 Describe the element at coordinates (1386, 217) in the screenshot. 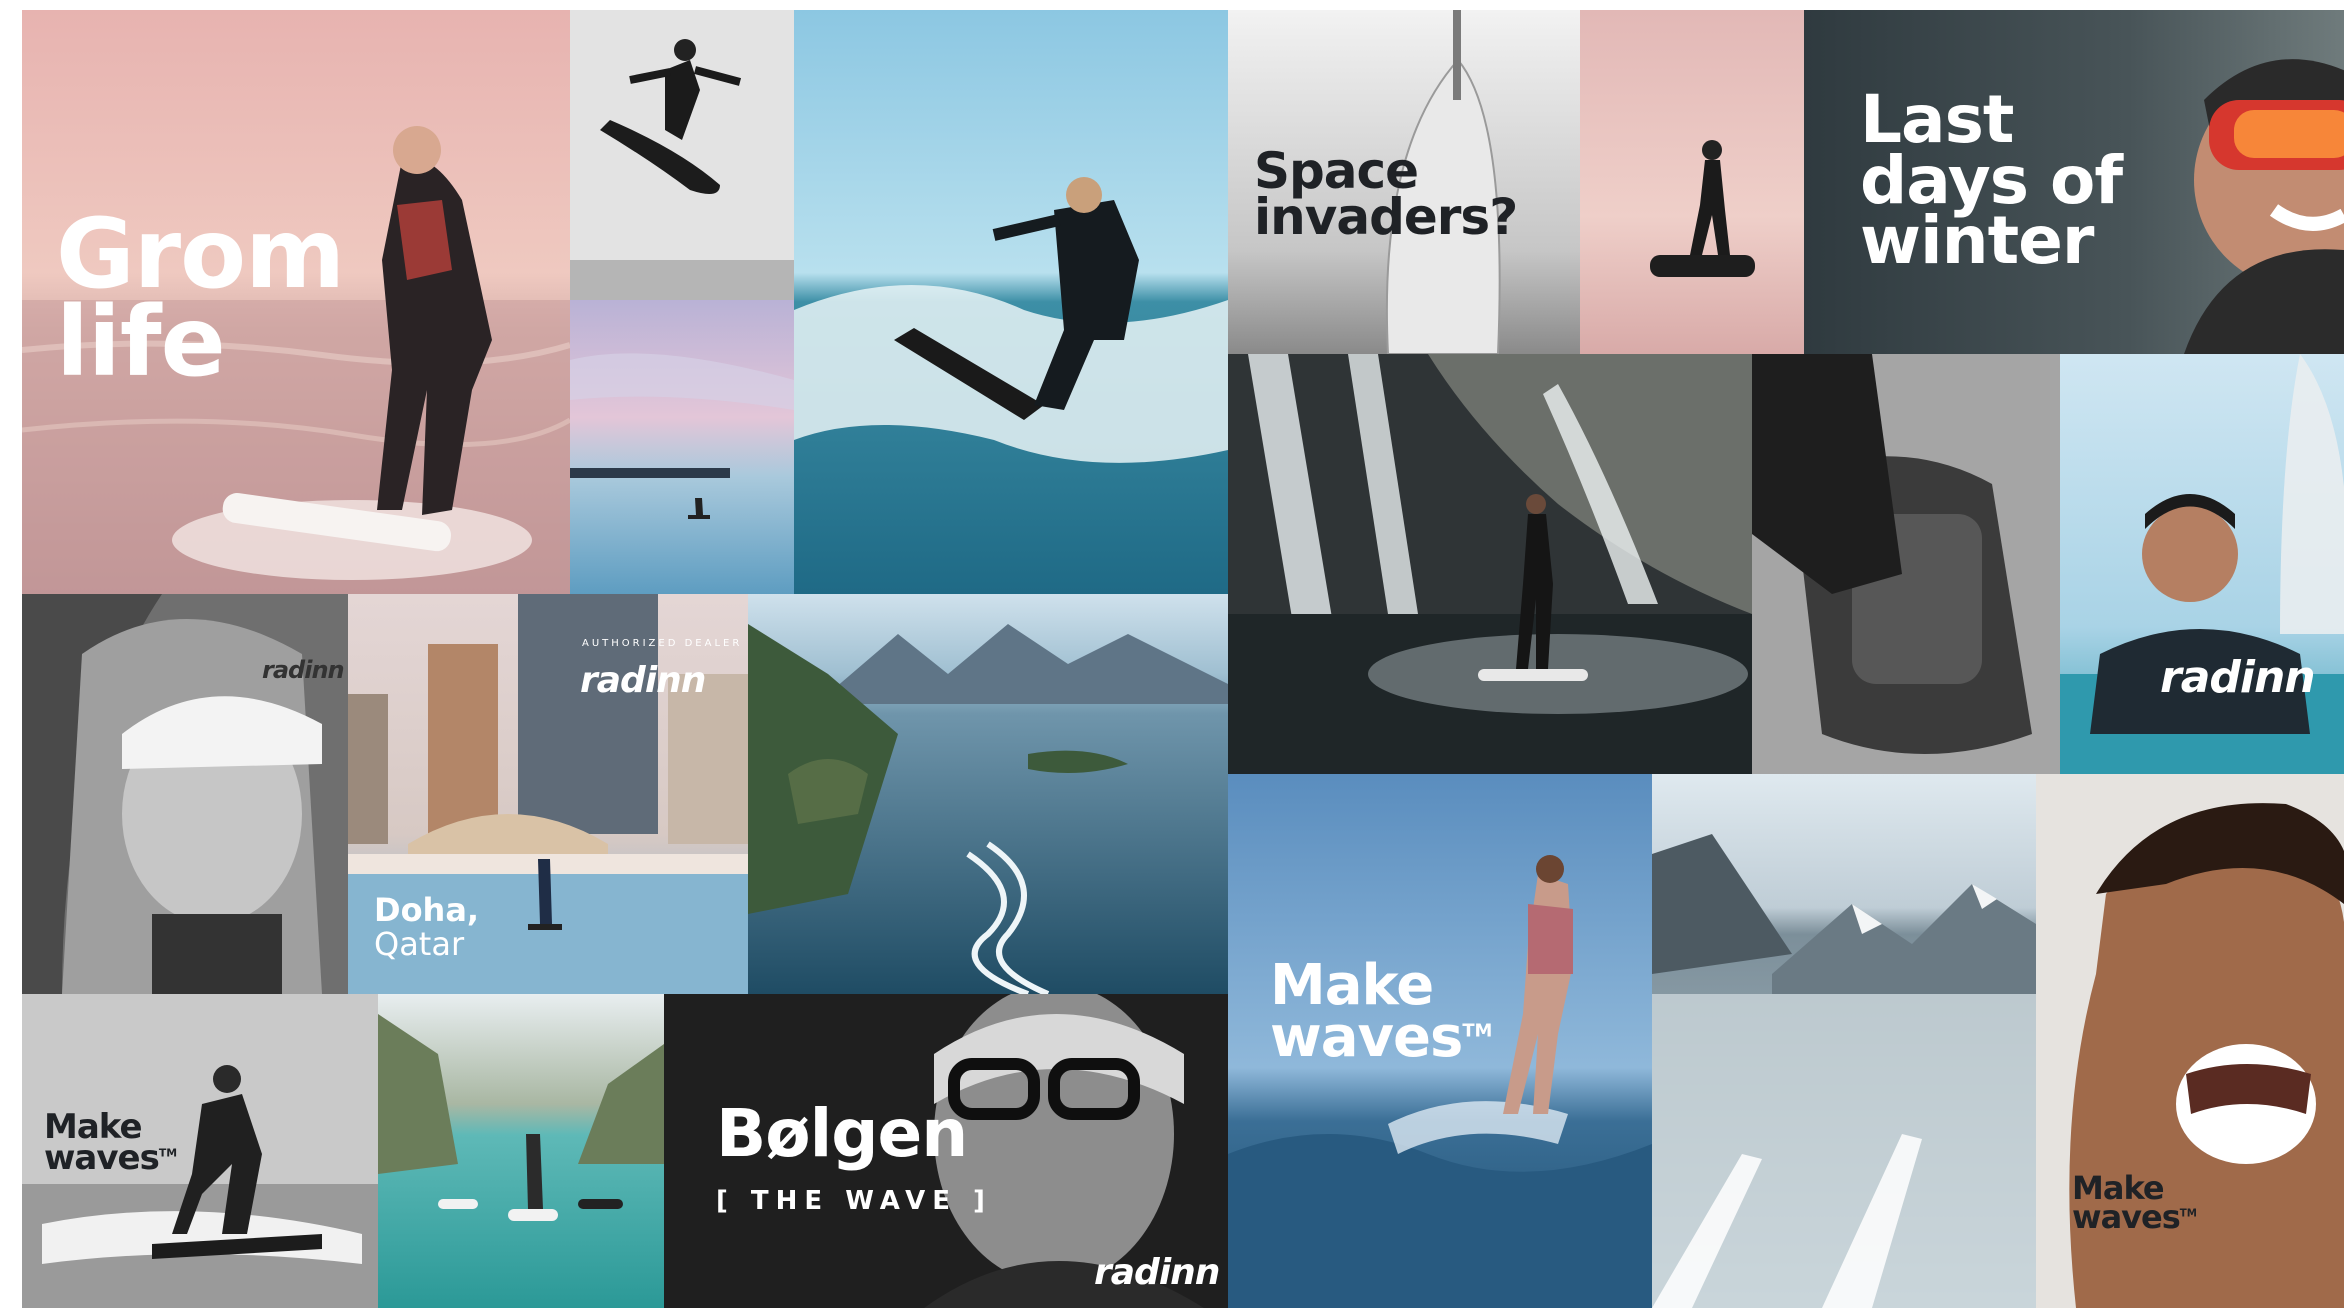

I see `caption-line: invaders?` at that location.